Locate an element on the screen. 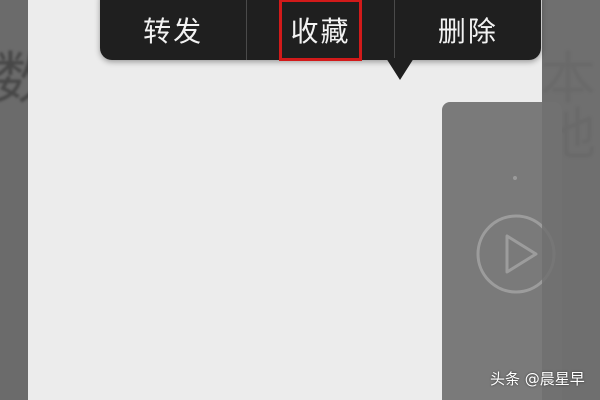 The width and height of the screenshot is (600, 400). menu-item-favorite: 收藏 is located at coordinates (320, 30).